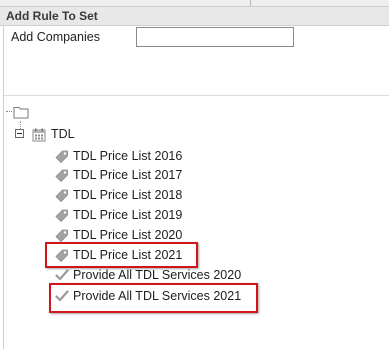 The width and height of the screenshot is (389, 349). I want to click on panel-header: Add Rule To Set, so click(194, 16).